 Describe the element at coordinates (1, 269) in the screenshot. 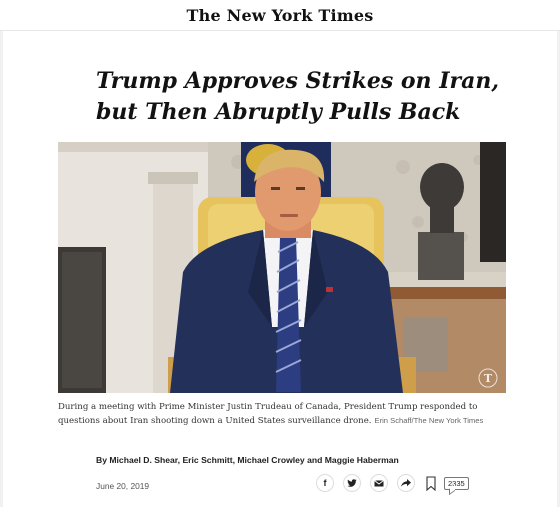

I see `left-gutter` at that location.